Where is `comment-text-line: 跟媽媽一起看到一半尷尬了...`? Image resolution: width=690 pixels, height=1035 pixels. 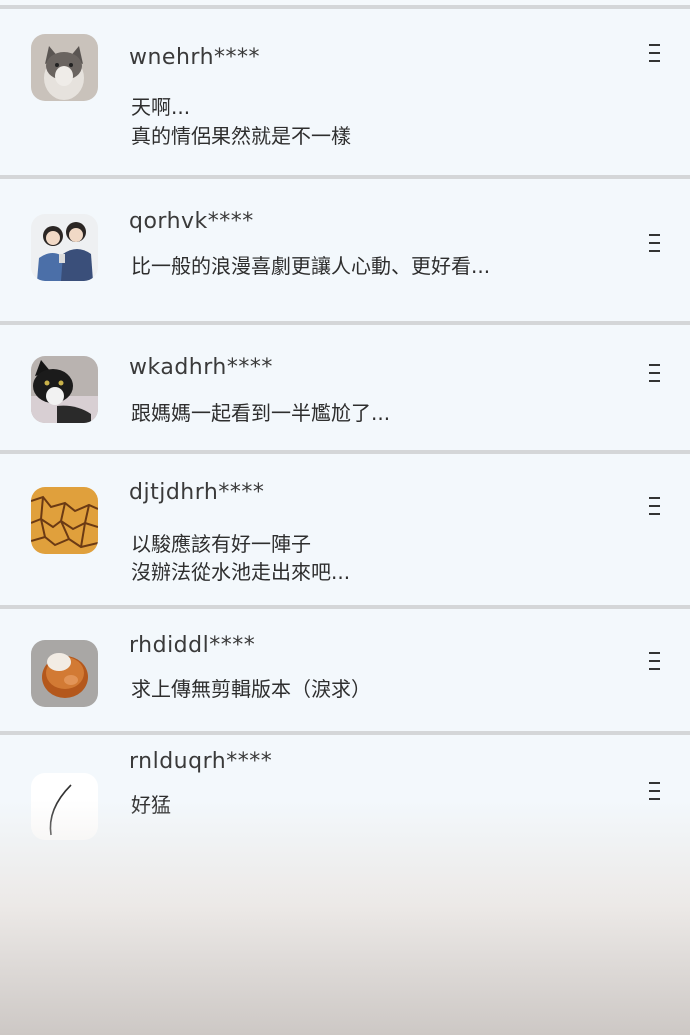
comment-text-line: 跟媽媽一起看到一半尷尬了... is located at coordinates (261, 413).